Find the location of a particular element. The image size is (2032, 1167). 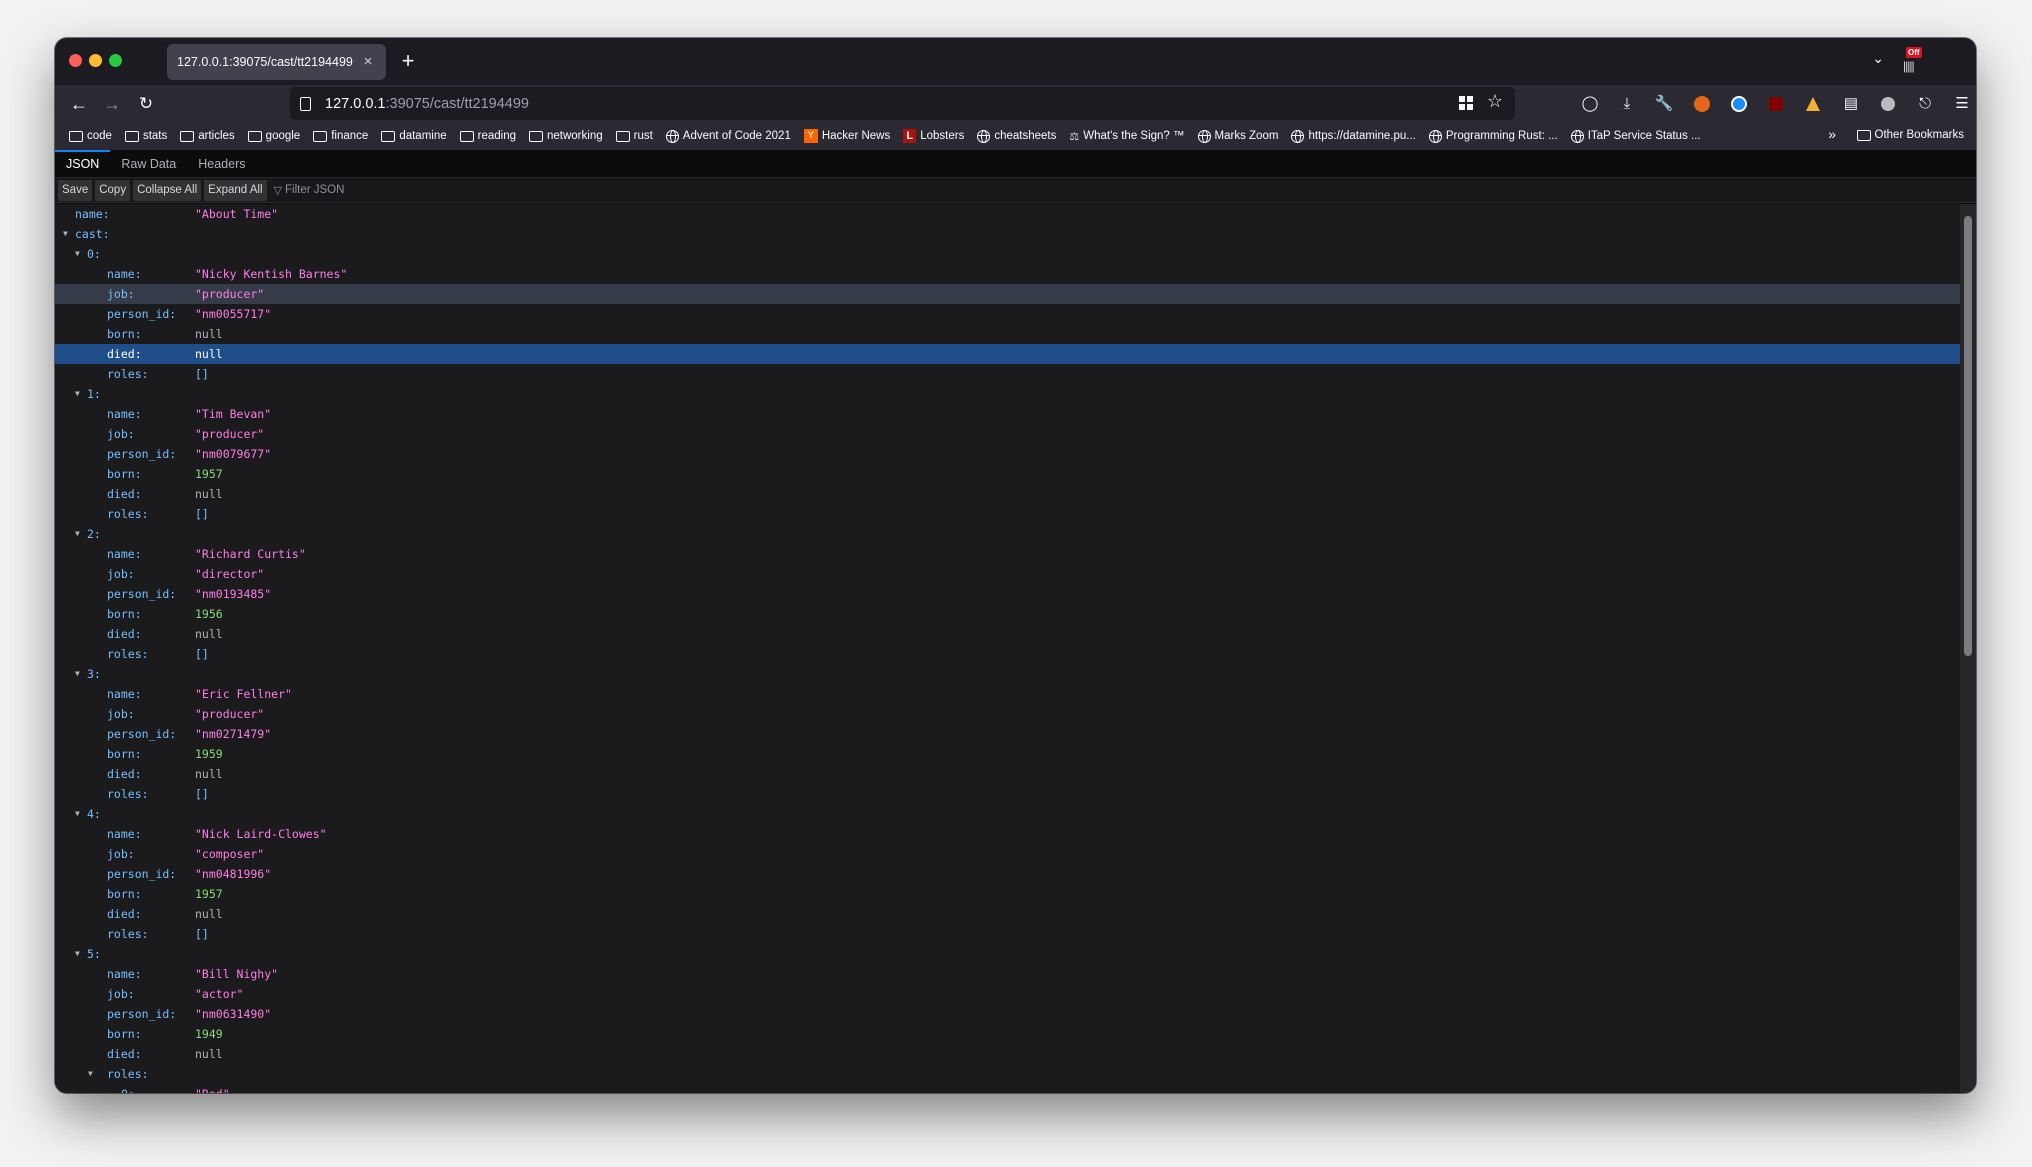

copy-button: Copy is located at coordinates (113, 190).